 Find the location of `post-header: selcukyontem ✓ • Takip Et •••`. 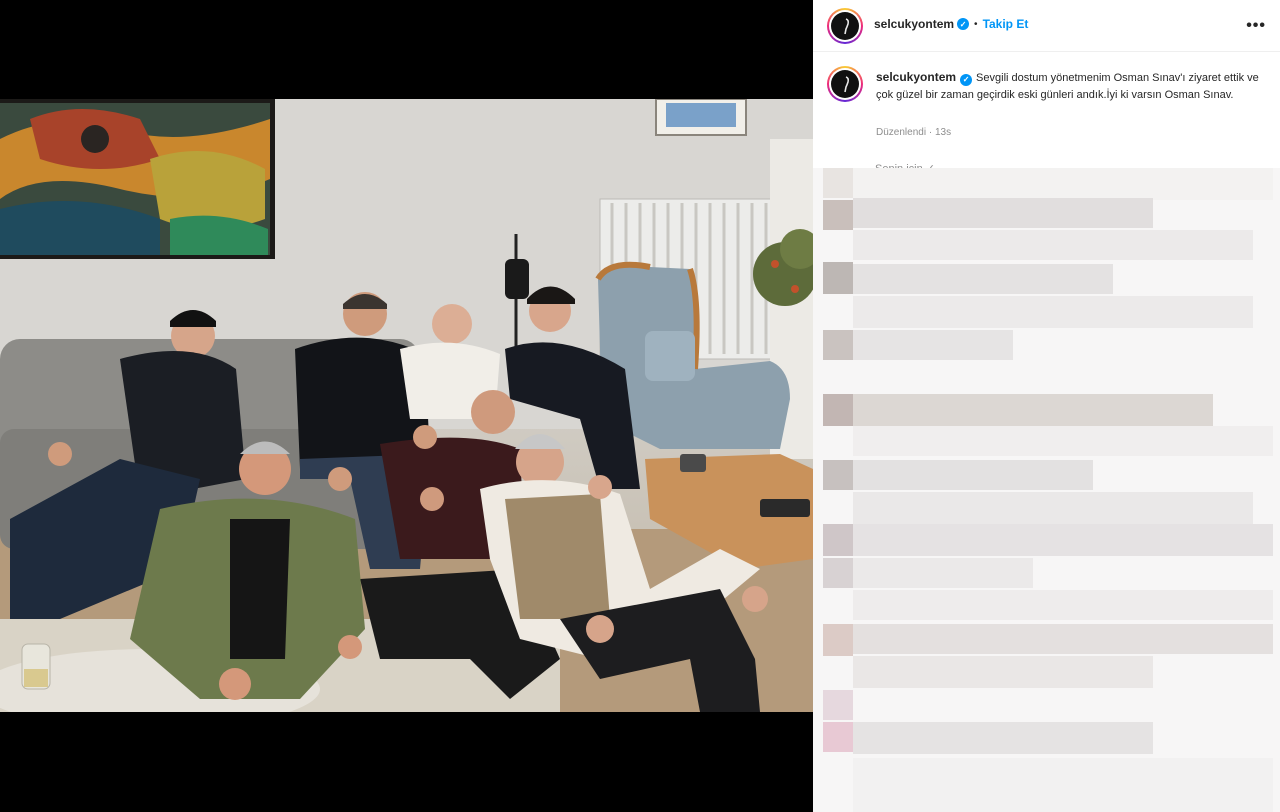

post-header: selcukyontem ✓ • Takip Et ••• is located at coordinates (1046, 26).